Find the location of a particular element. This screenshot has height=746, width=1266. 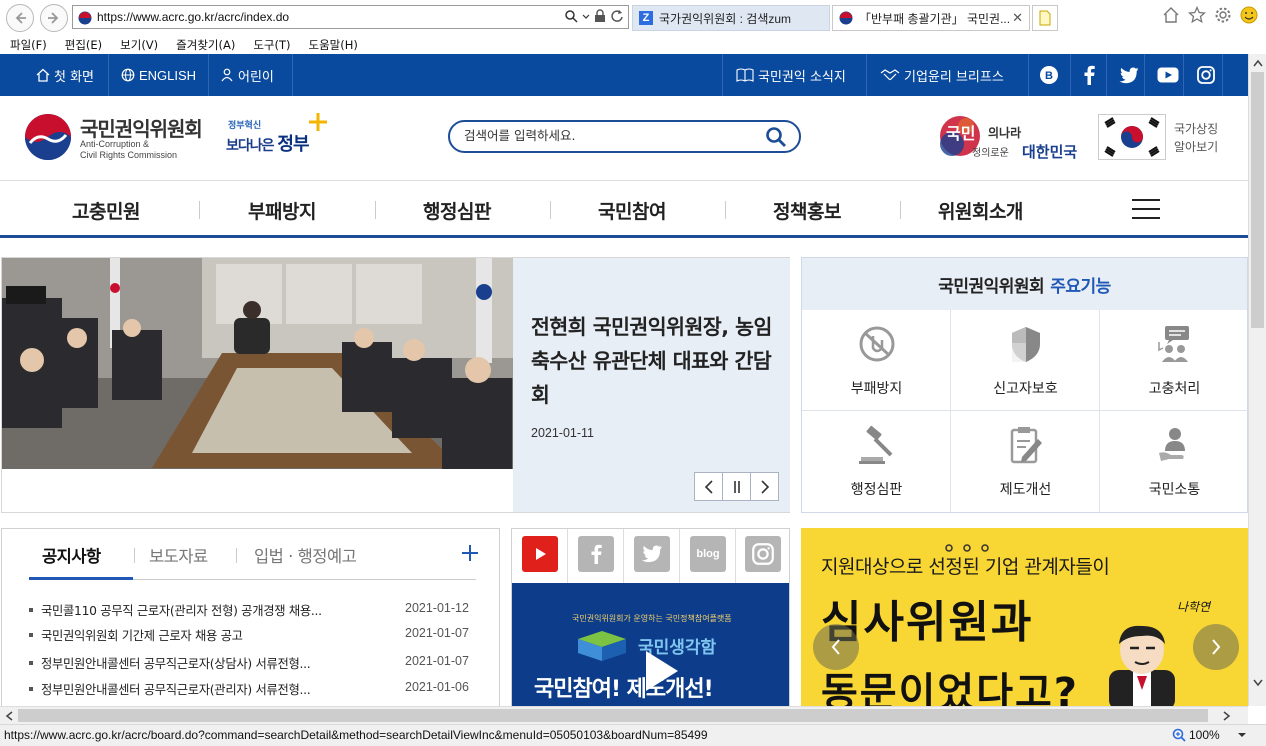

list-item: 정부민원안내콜센터 공무직근로자(상담사) 서류전형... 2021-01-07 is located at coordinates (254, 664).